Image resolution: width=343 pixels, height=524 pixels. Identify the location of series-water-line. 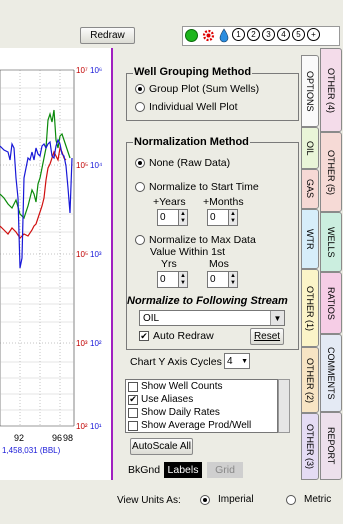
(36, 203).